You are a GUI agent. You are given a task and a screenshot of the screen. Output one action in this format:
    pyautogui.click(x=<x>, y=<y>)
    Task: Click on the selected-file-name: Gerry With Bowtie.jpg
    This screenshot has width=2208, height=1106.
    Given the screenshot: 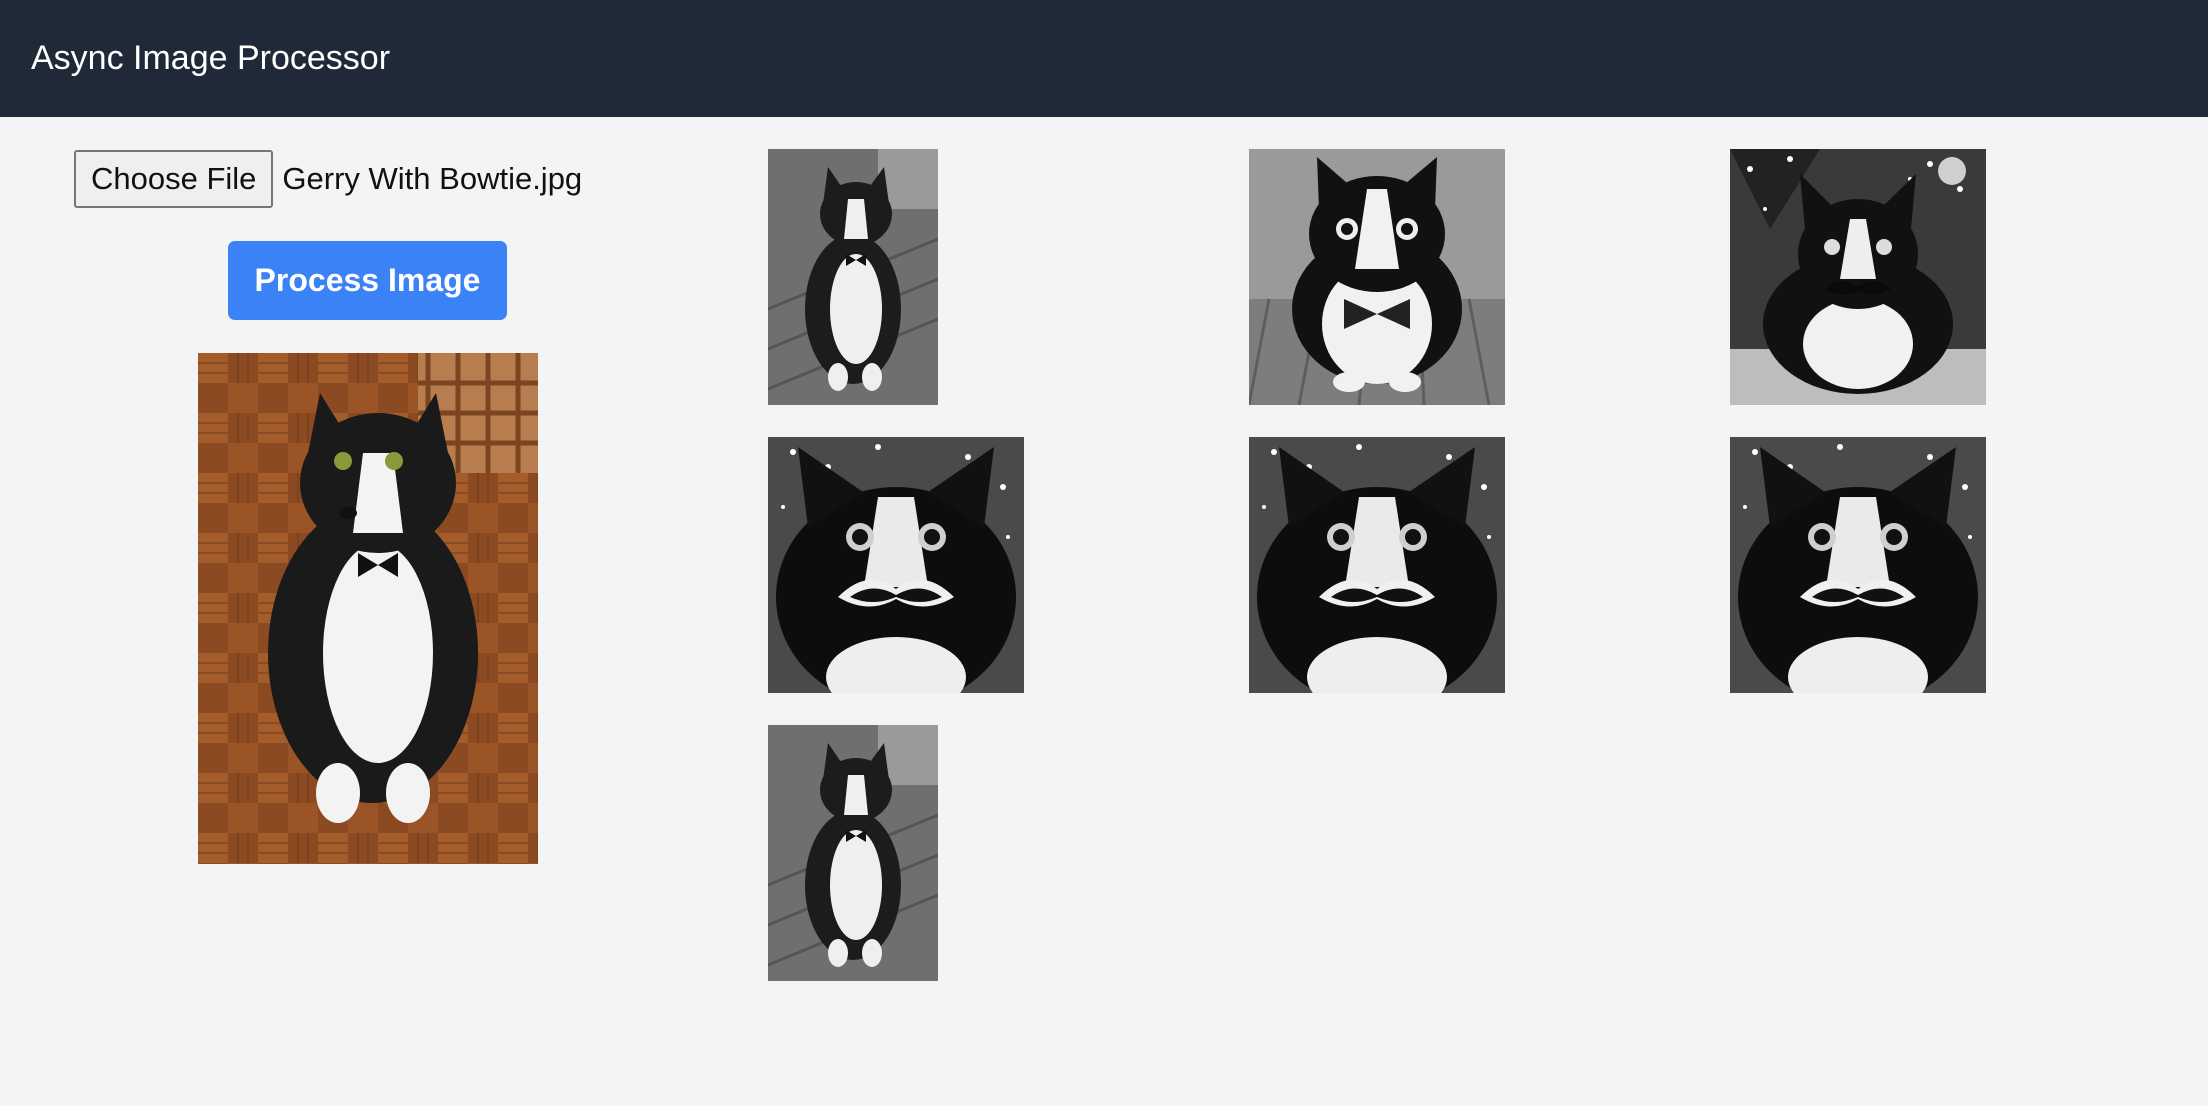 What is the action you would take?
    pyautogui.click(x=432, y=178)
    